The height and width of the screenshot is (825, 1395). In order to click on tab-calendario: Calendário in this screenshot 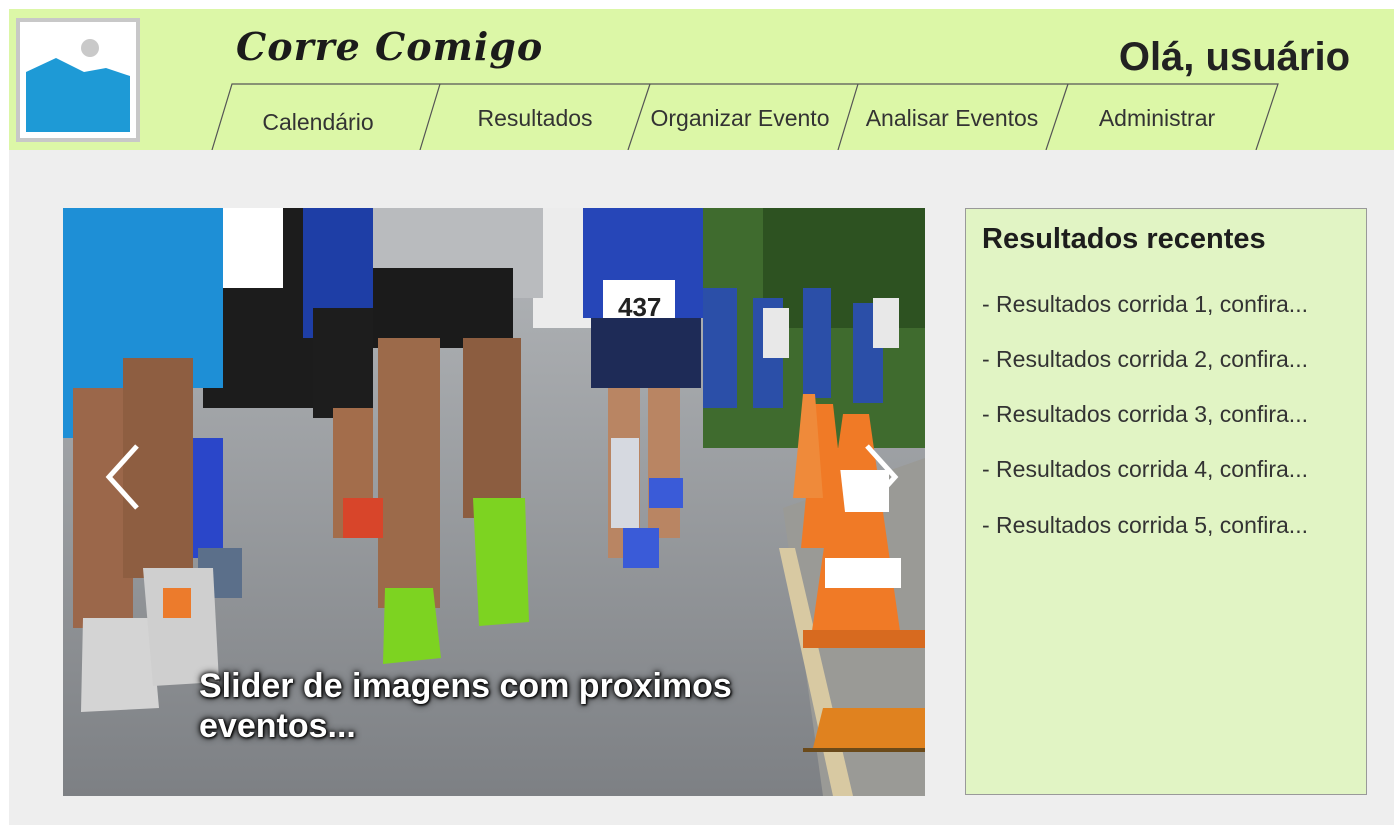, I will do `click(318, 124)`.